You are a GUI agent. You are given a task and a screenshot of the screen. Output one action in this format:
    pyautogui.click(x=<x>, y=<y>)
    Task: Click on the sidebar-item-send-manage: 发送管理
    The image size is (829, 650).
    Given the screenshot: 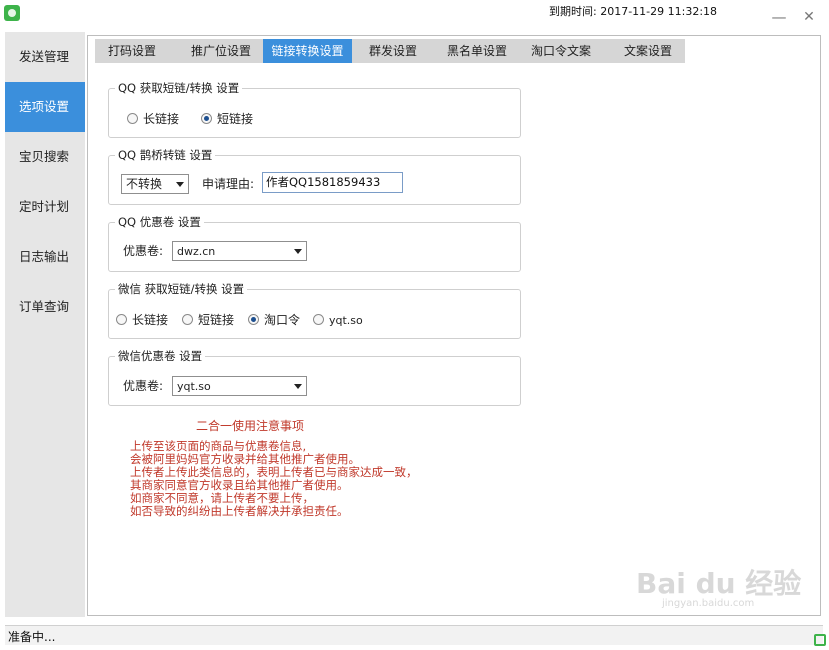 What is the action you would take?
    pyautogui.click(x=45, y=57)
    